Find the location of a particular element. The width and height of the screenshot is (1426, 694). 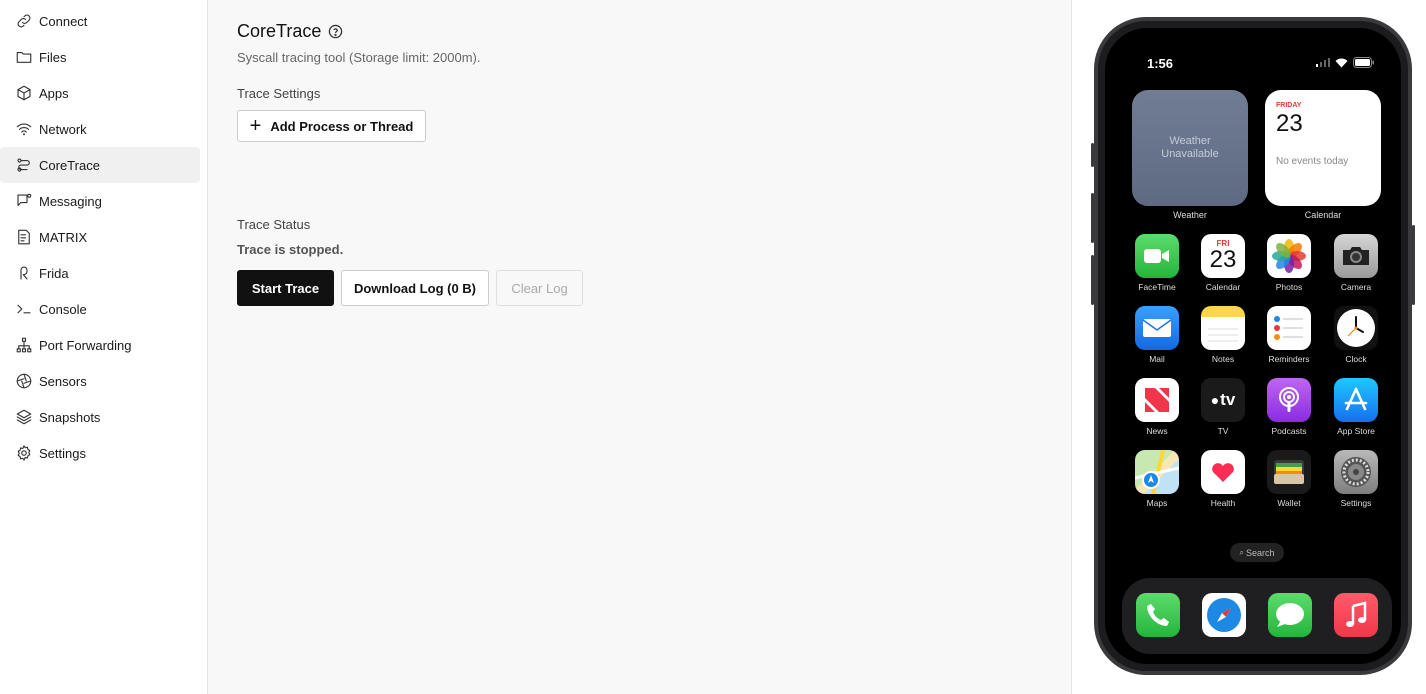

action-button is located at coordinates (1092, 155).